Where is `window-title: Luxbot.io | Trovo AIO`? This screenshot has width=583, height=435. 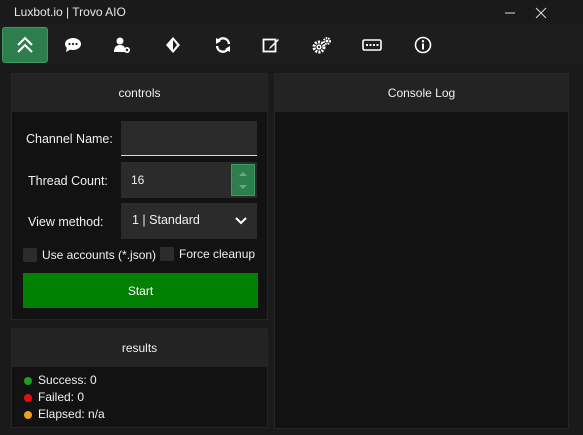 window-title: Luxbot.io | Trovo AIO is located at coordinates (70, 12).